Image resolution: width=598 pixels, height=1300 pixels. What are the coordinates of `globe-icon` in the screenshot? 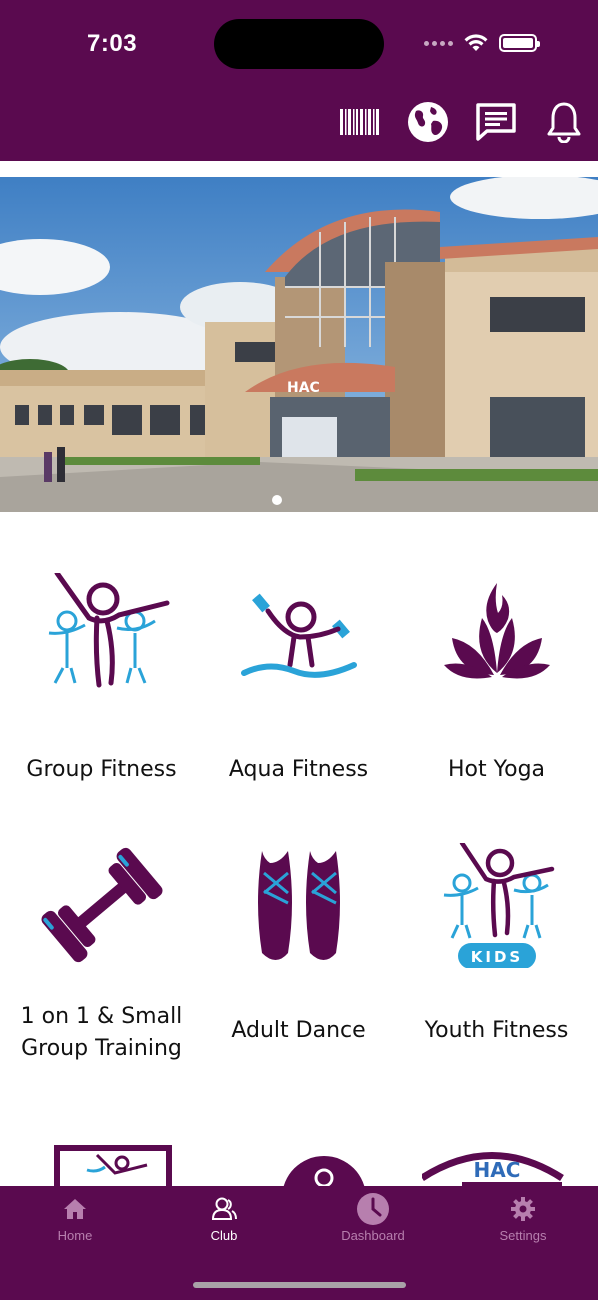 It's located at (428, 122).